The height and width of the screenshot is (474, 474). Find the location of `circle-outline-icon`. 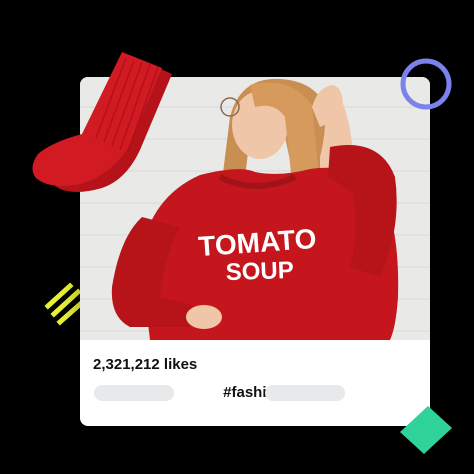

circle-outline-icon is located at coordinates (426, 84).